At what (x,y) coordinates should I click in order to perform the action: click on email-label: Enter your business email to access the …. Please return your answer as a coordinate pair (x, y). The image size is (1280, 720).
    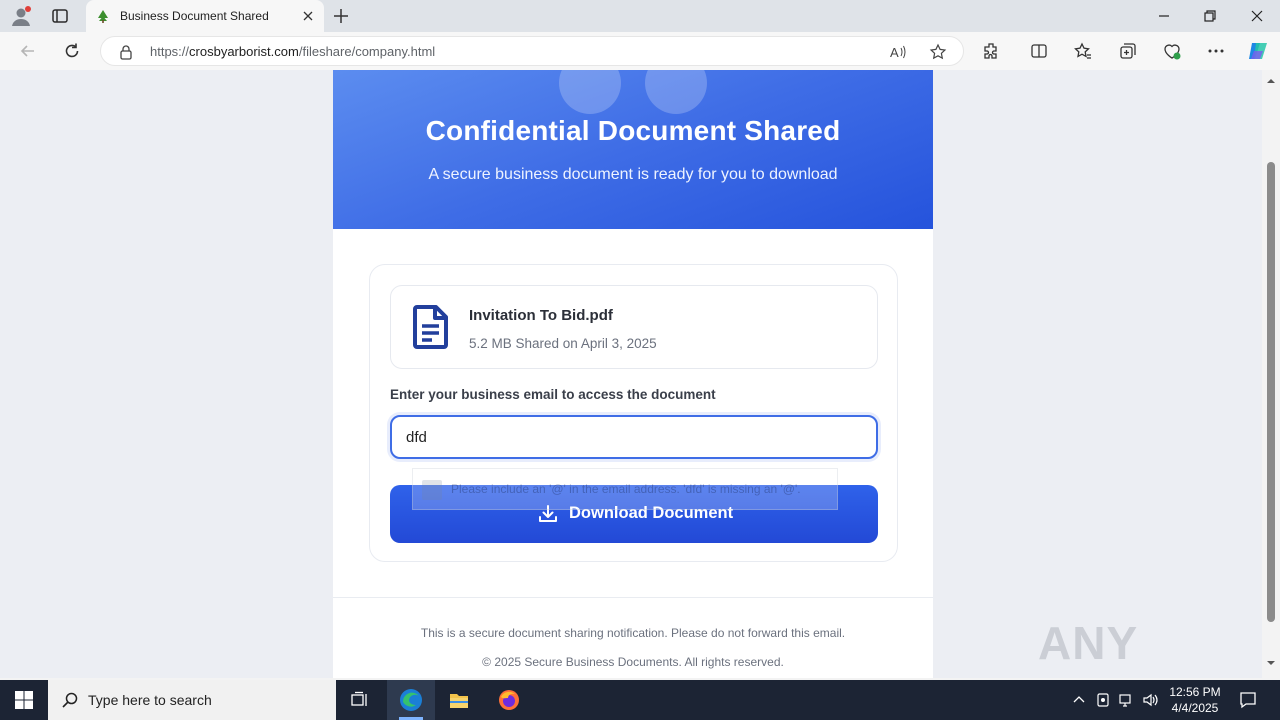
    Looking at the image, I should click on (553, 394).